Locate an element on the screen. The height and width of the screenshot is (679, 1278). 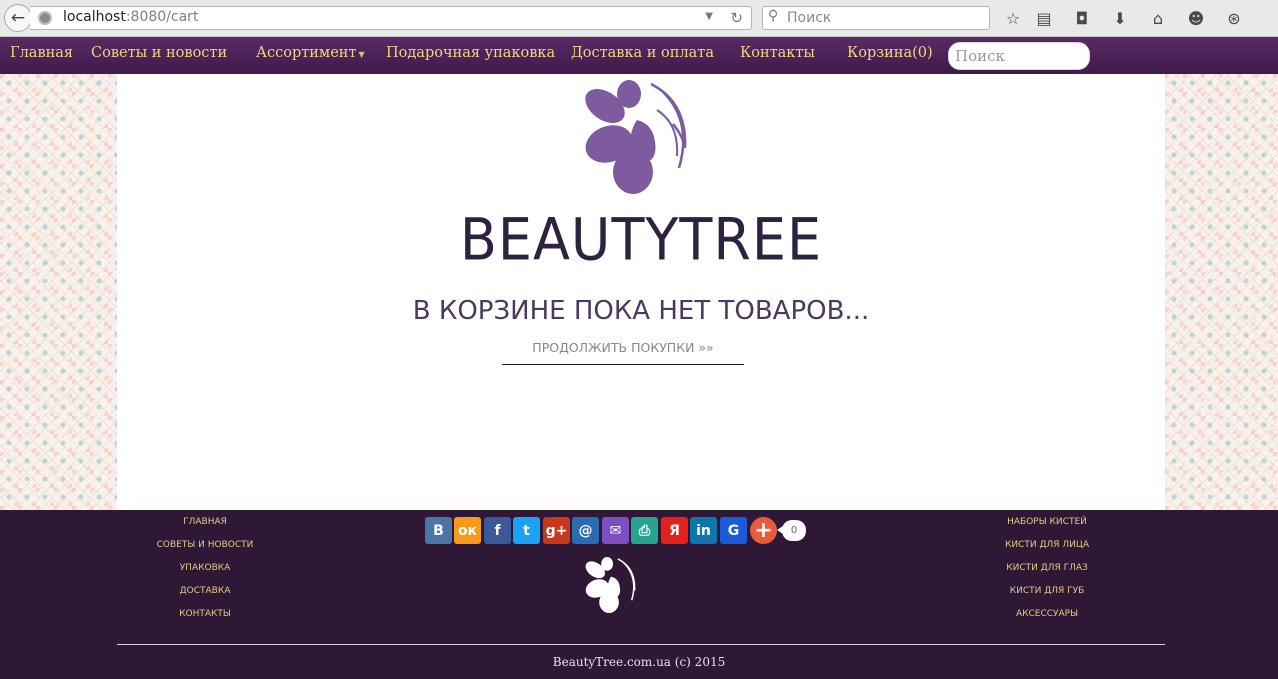
pocket-icon: ◘ is located at coordinates (1082, 18).